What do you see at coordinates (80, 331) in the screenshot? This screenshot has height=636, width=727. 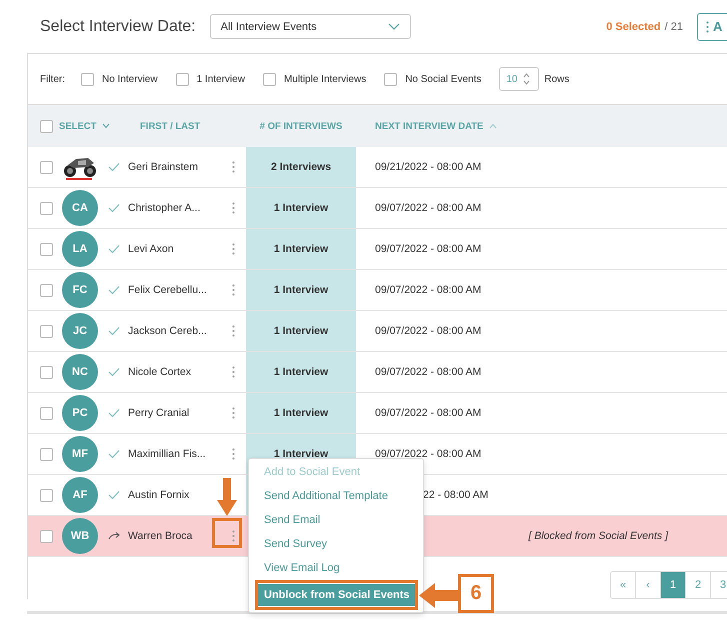 I see `avatar: JC` at bounding box center [80, 331].